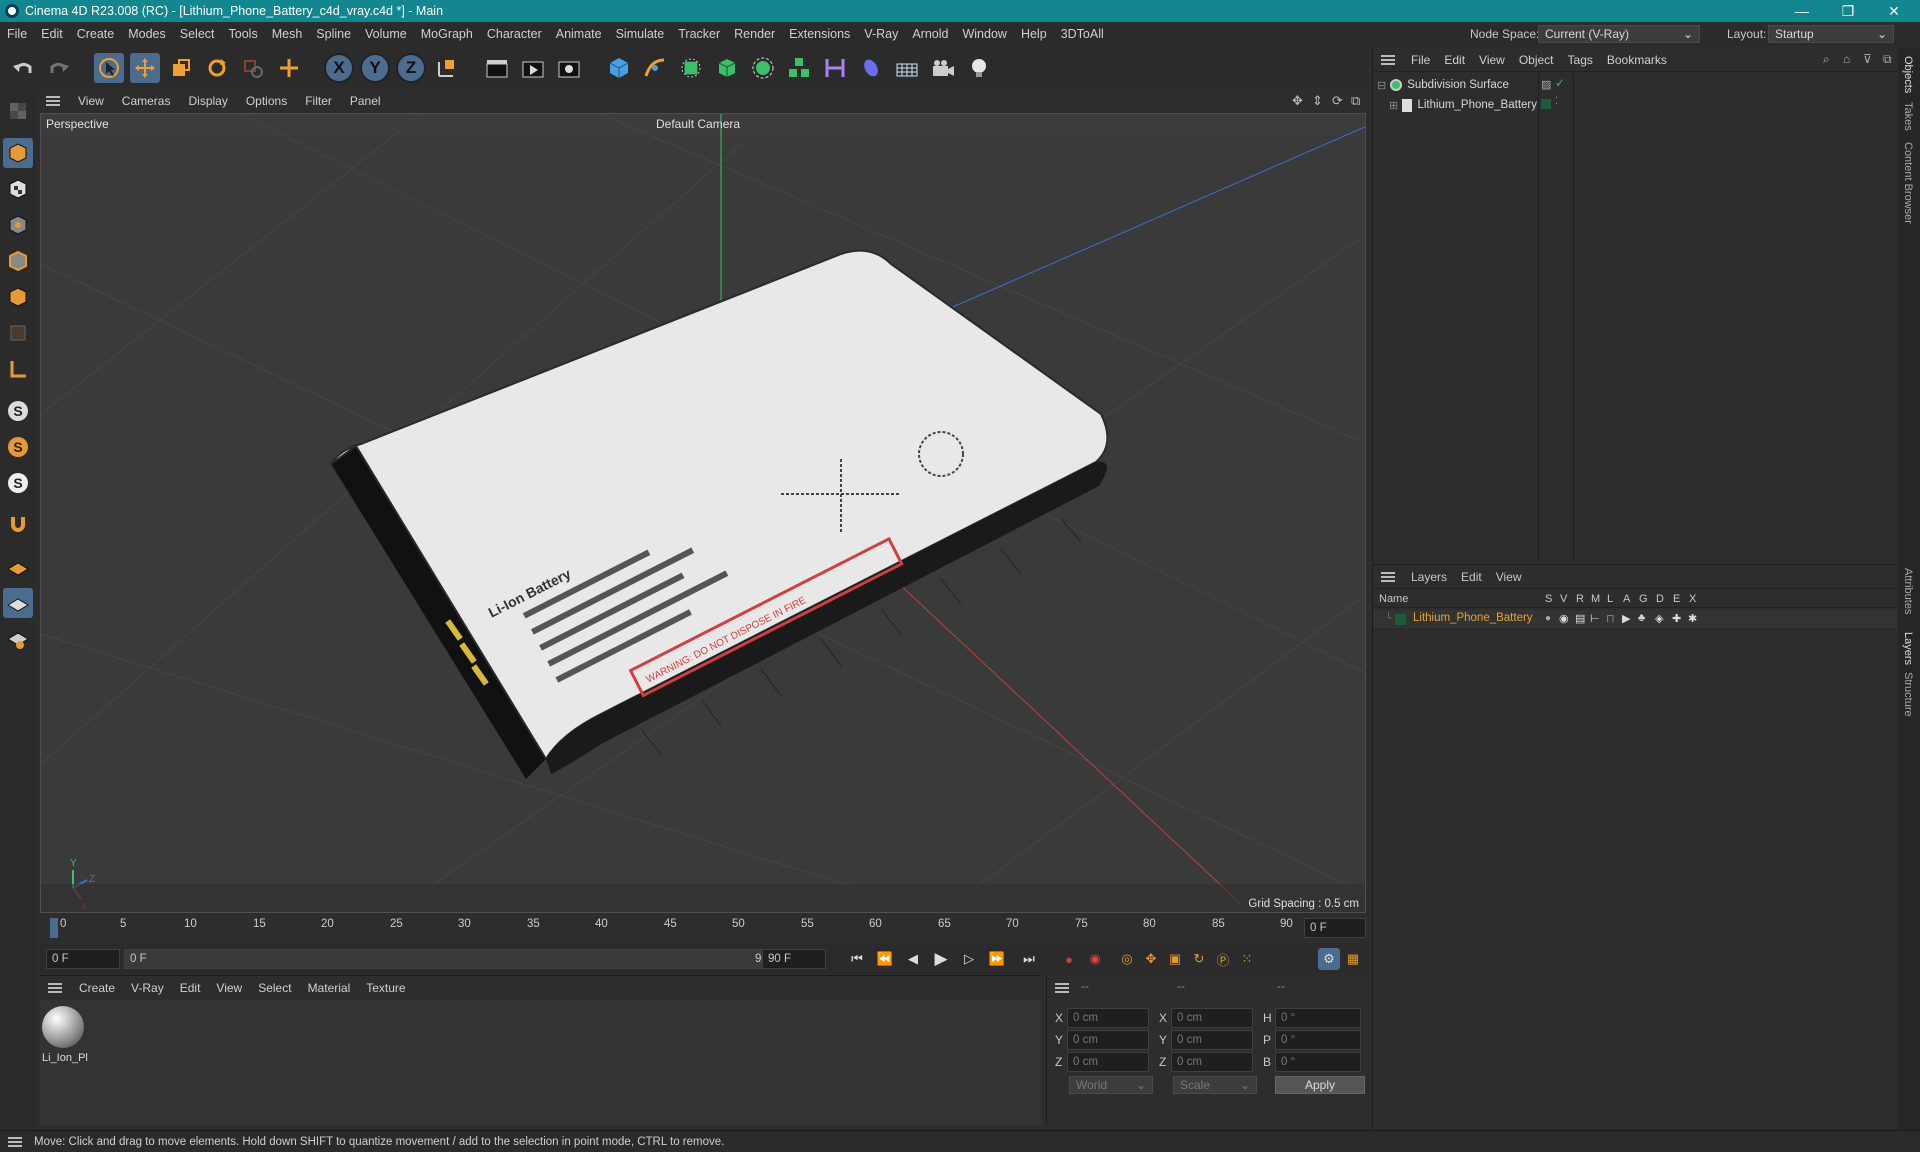 This screenshot has width=1920, height=1152. Describe the element at coordinates (411, 68) in the screenshot. I see `axis-z-lock-button: Z` at that location.